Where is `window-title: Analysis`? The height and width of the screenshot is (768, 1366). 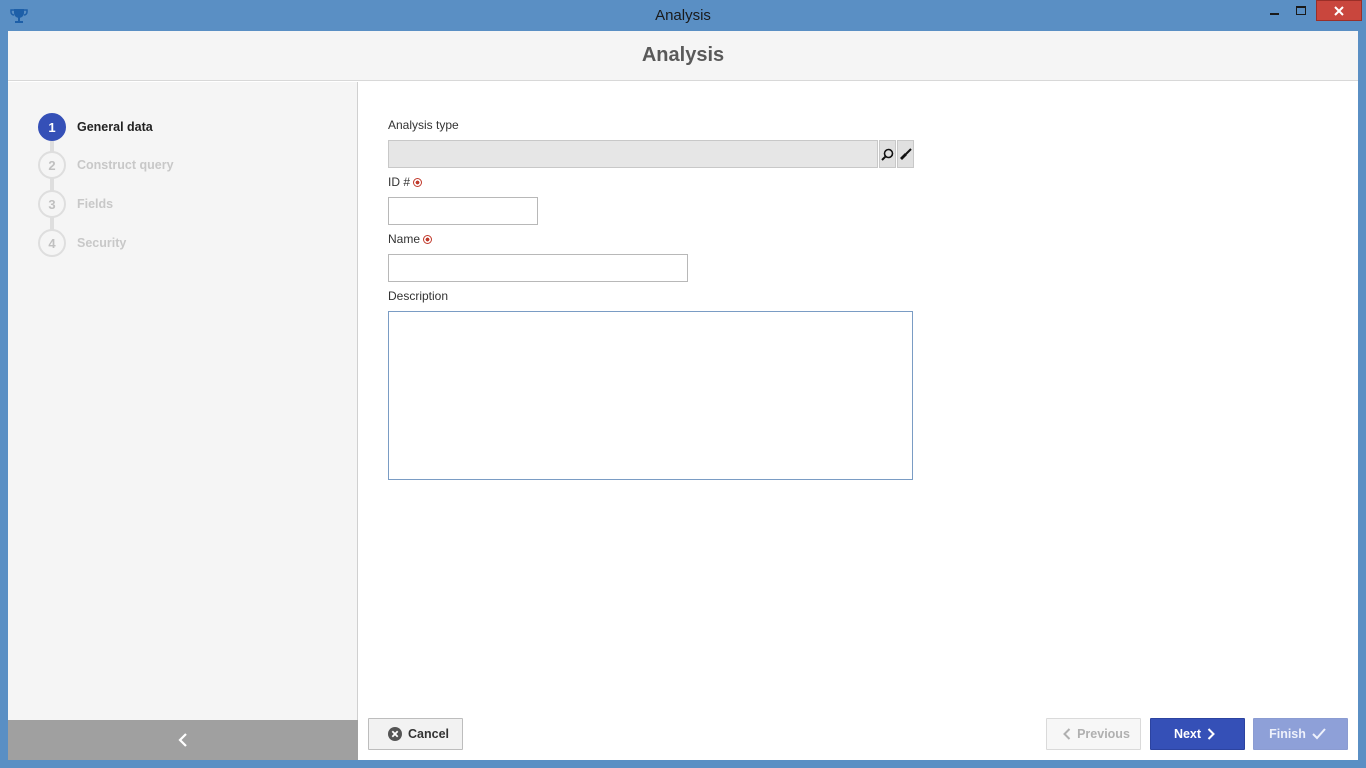
window-title: Analysis is located at coordinates (683, 15).